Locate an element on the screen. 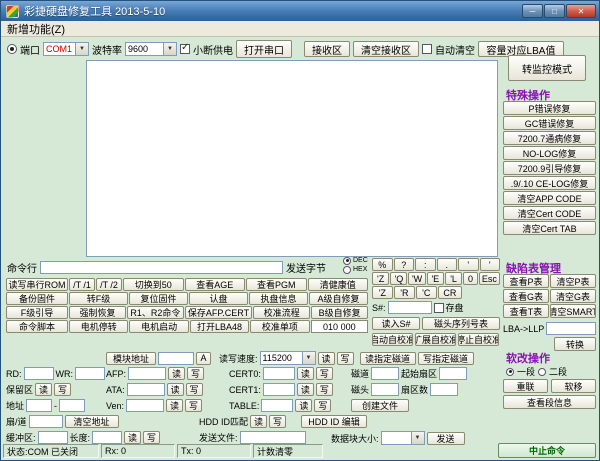 The width and height of the screenshot is (600, 461). address-end-input is located at coordinates (72, 405).